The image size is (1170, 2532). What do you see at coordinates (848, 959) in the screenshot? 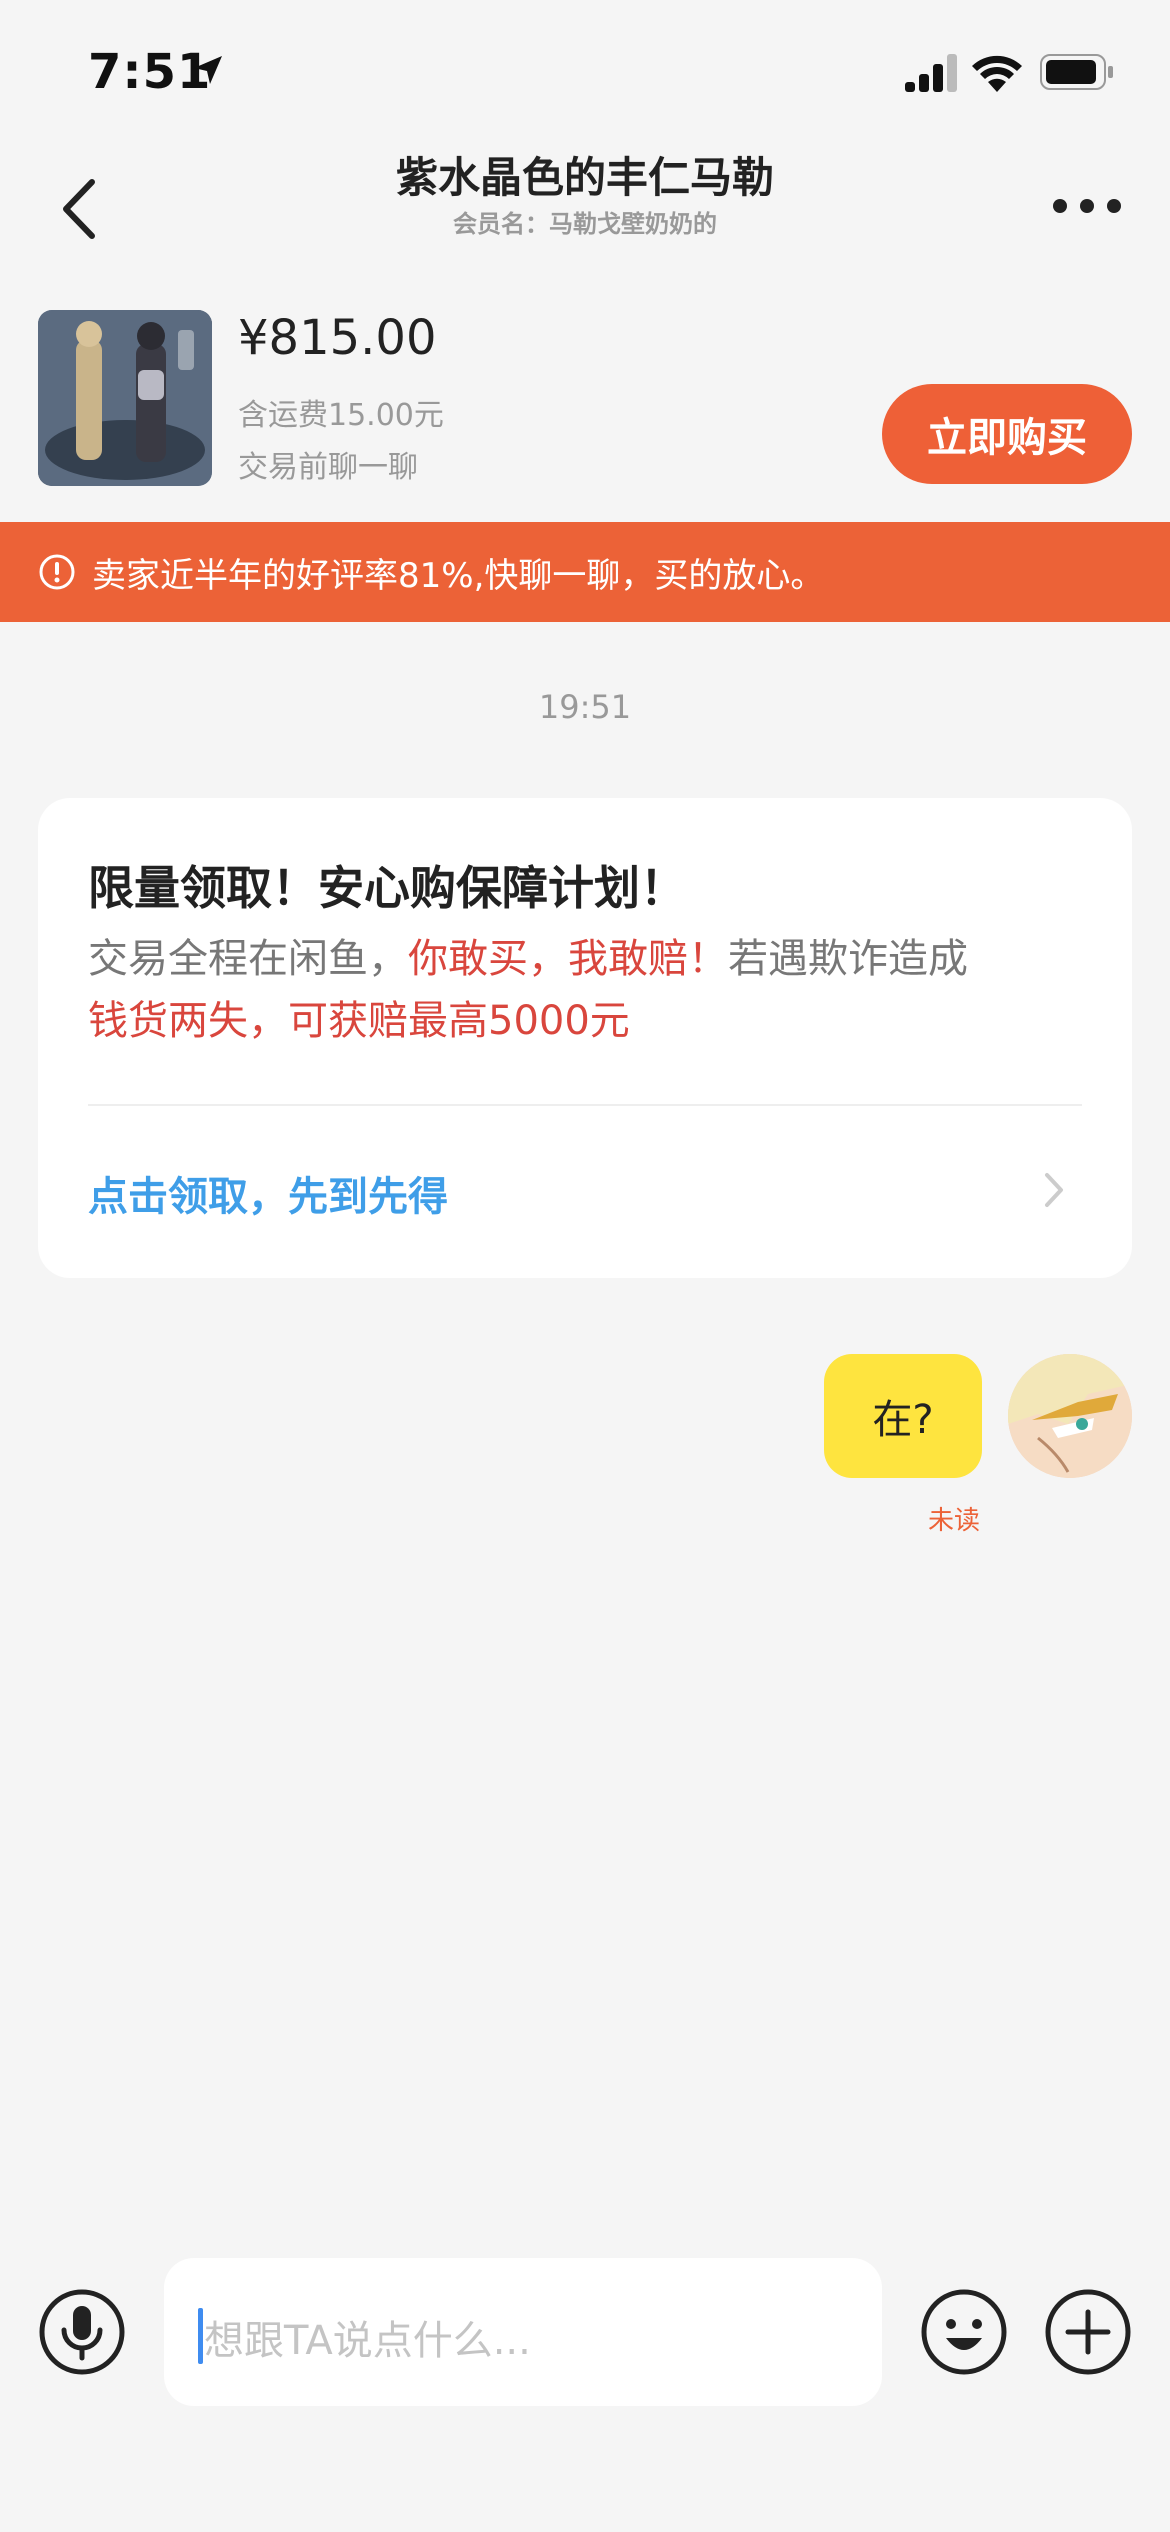
I see `card-body-text: 若遇欺诈造成` at bounding box center [848, 959].